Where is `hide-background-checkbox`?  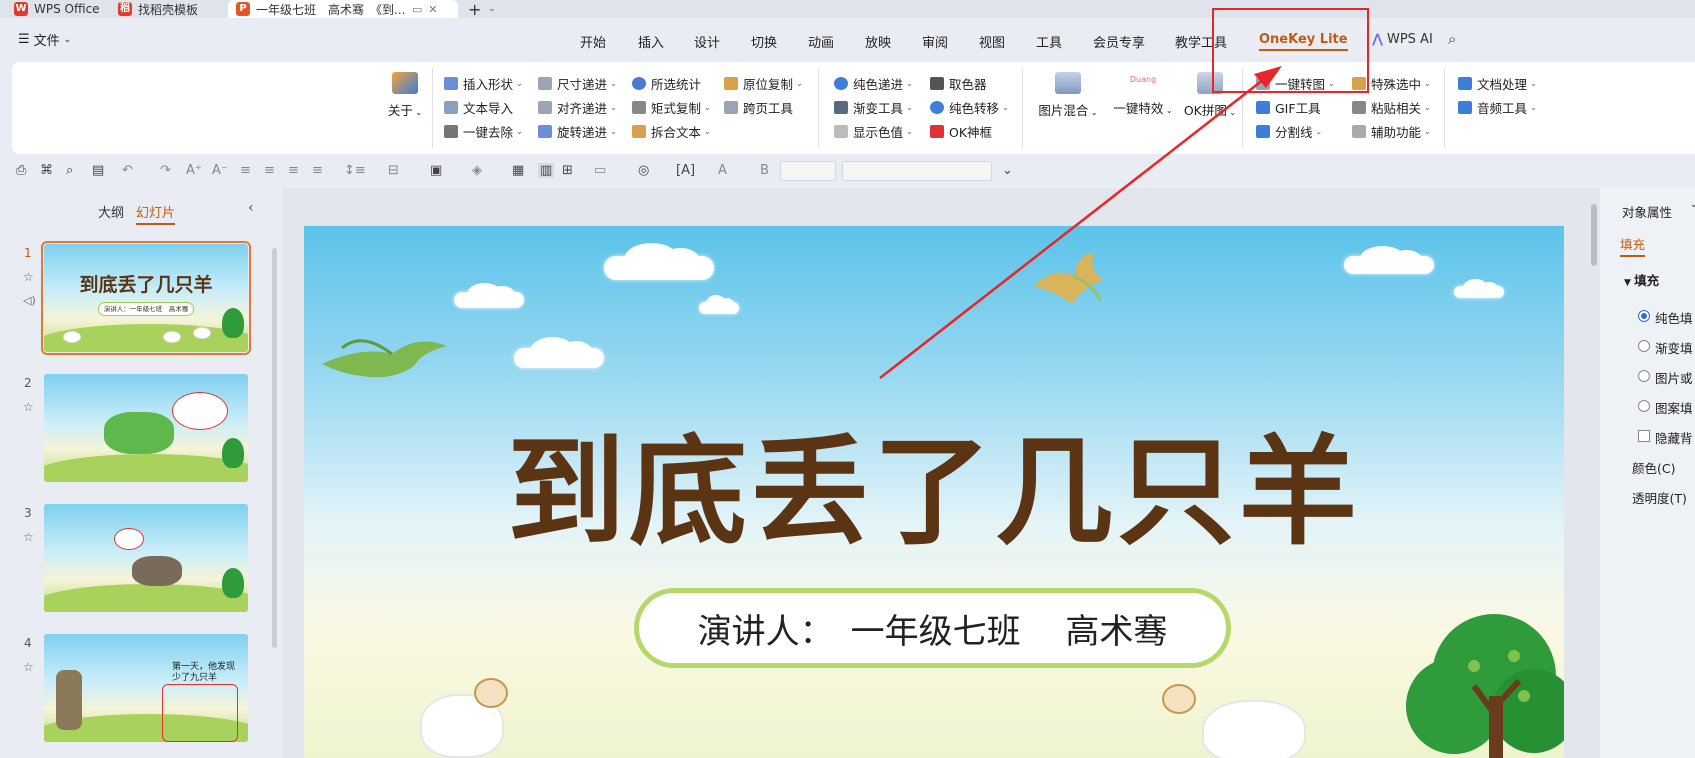 hide-background-checkbox is located at coordinates (1644, 436).